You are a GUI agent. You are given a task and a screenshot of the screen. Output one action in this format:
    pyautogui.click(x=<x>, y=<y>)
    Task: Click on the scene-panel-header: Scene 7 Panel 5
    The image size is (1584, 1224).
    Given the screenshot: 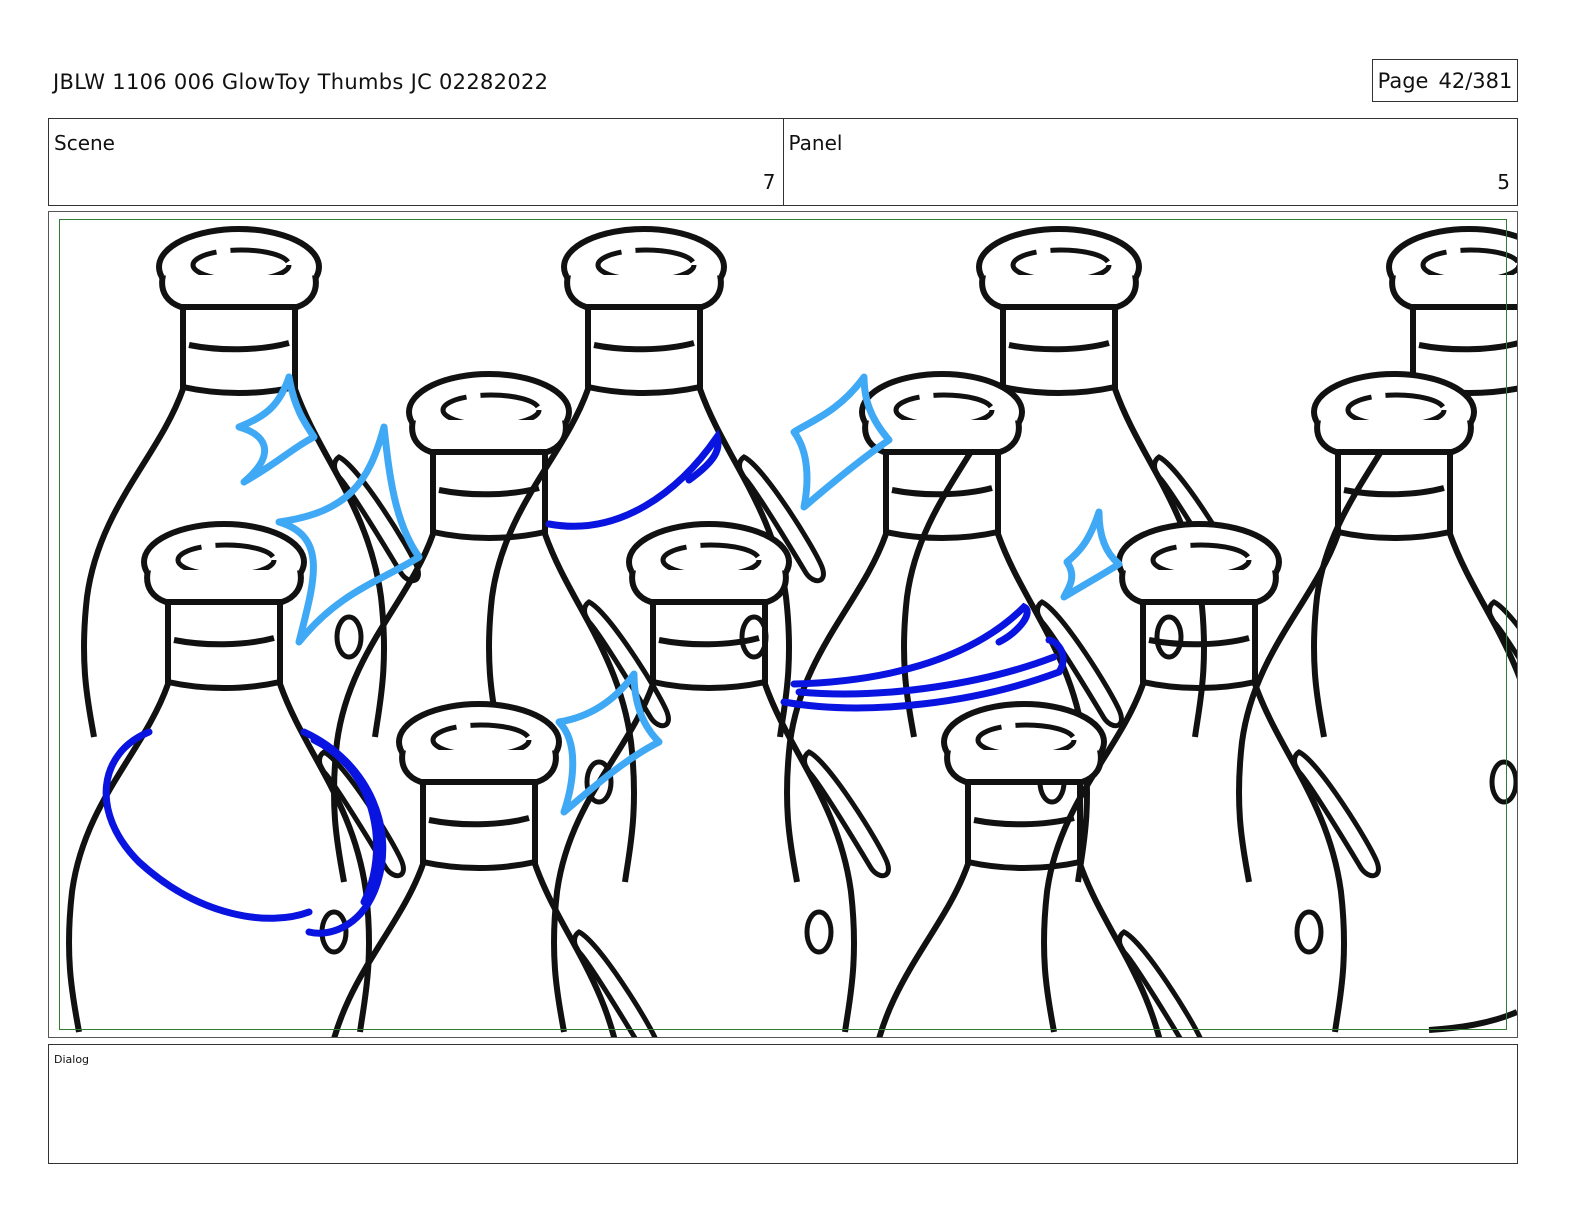 What is the action you would take?
    pyautogui.click(x=783, y=162)
    